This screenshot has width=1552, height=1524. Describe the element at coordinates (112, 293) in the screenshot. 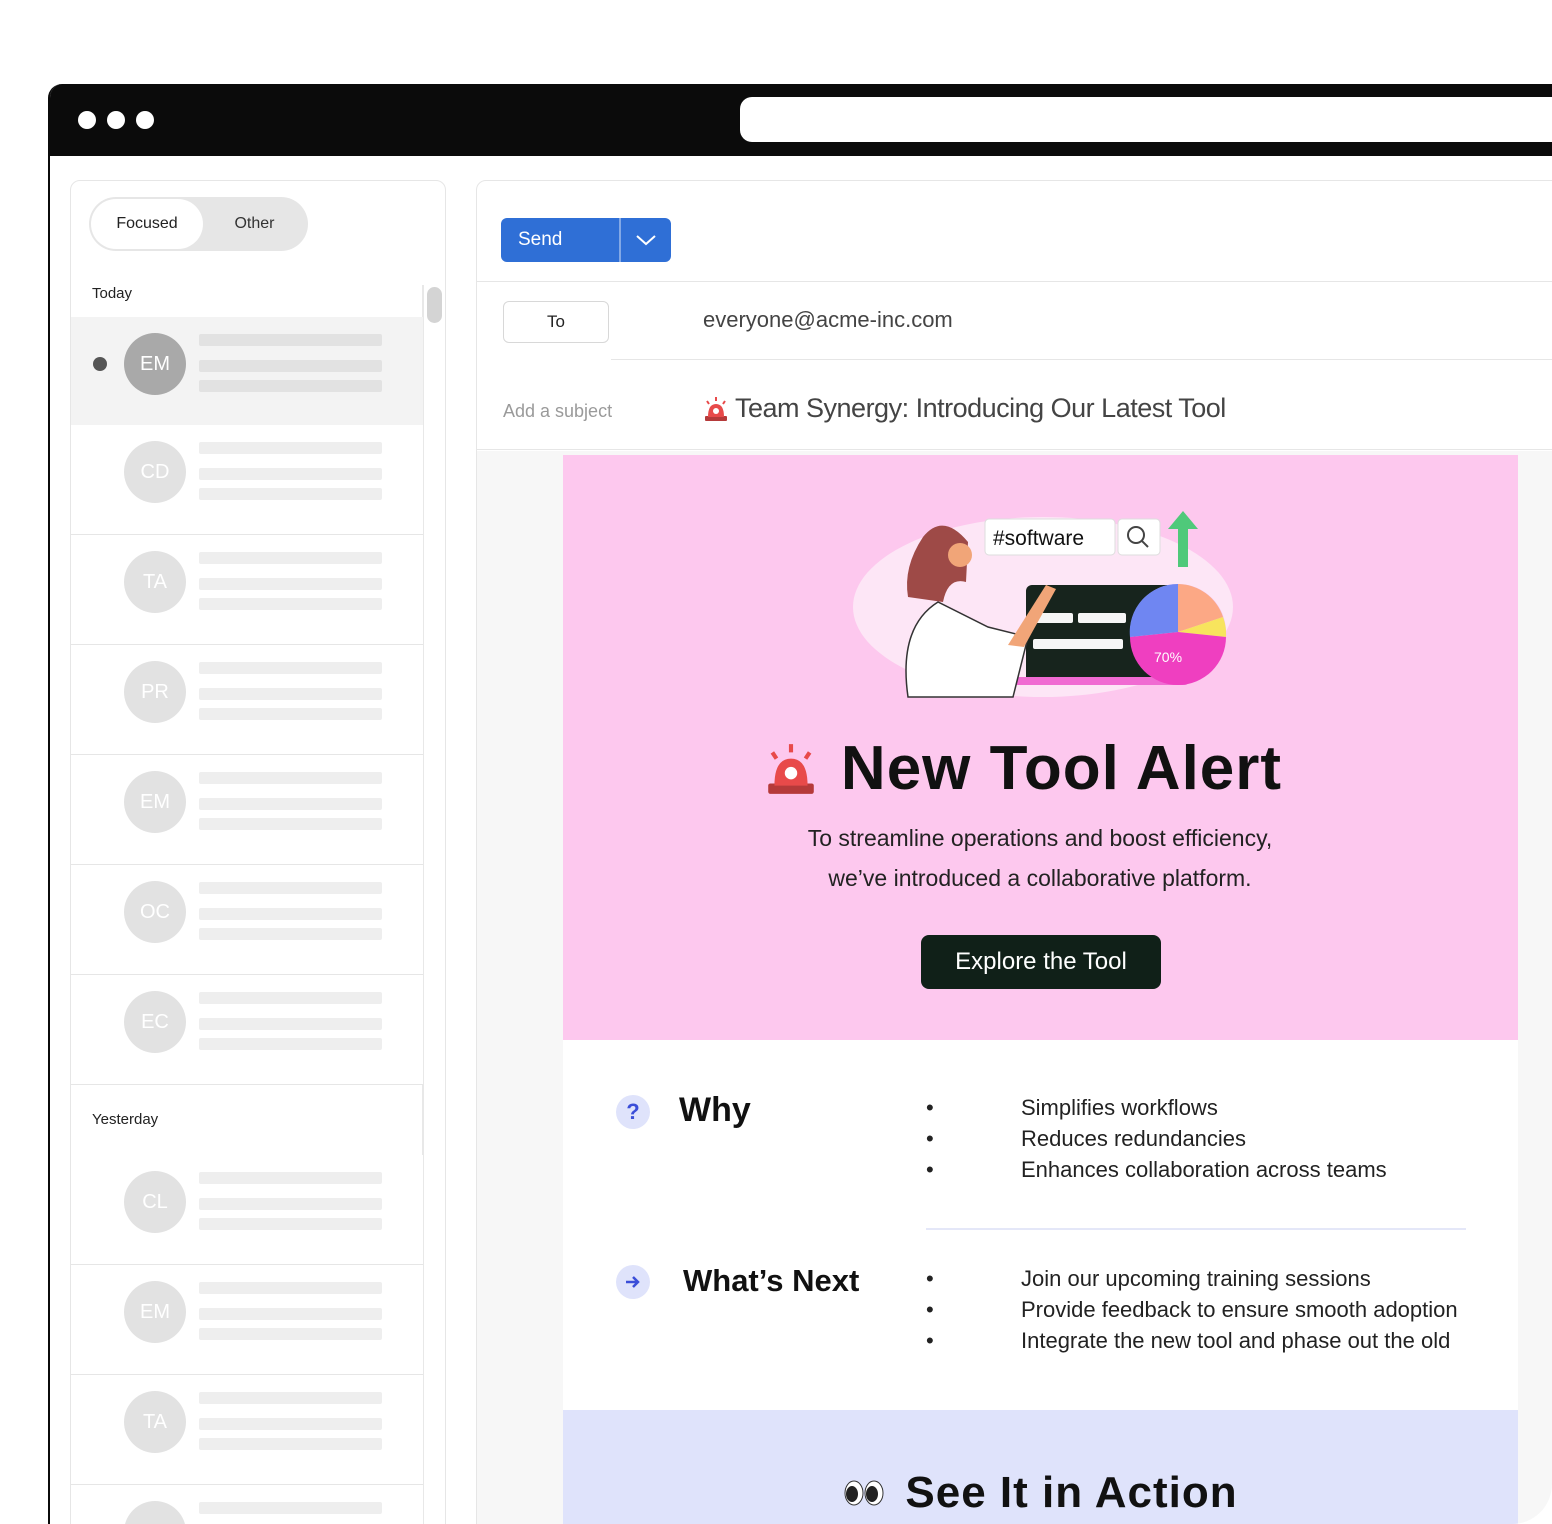

I see `section-today: Today` at that location.